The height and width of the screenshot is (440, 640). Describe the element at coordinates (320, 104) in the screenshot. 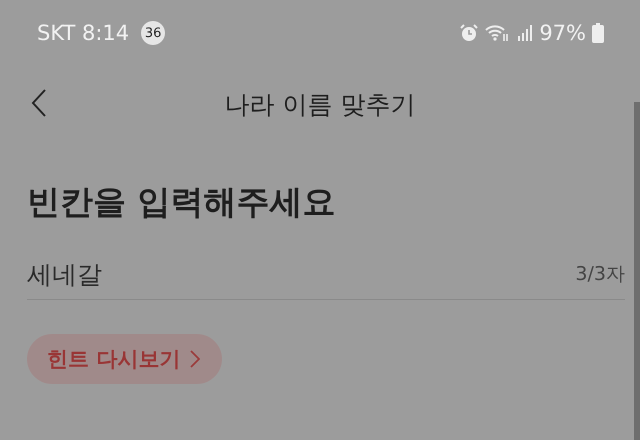

I see `screen-title: 나라 이름 맞추기` at that location.